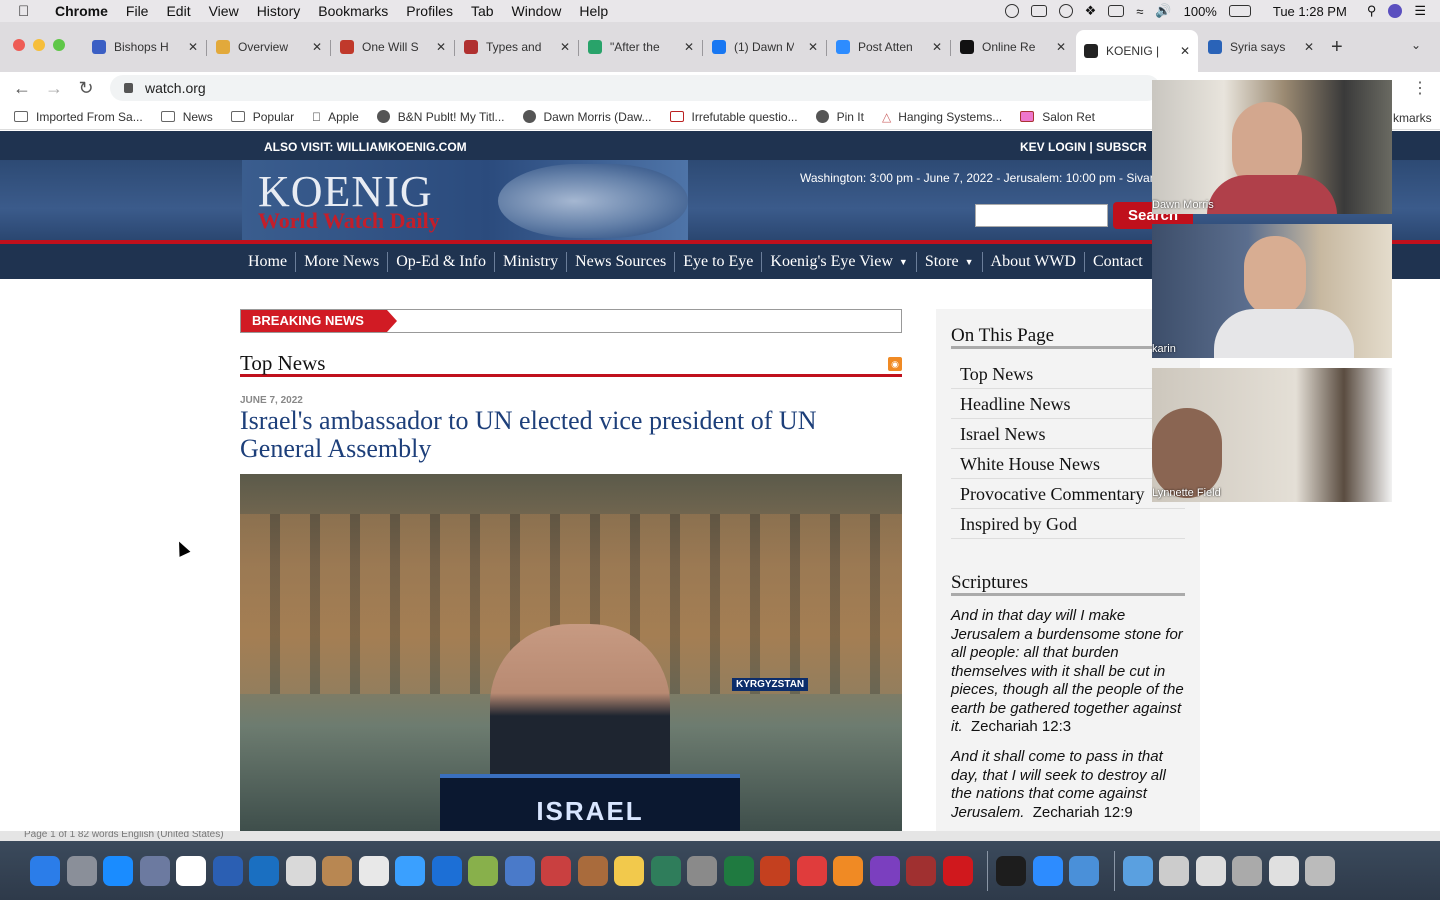  I want to click on video-tile-participant: karin, so click(1272, 291).